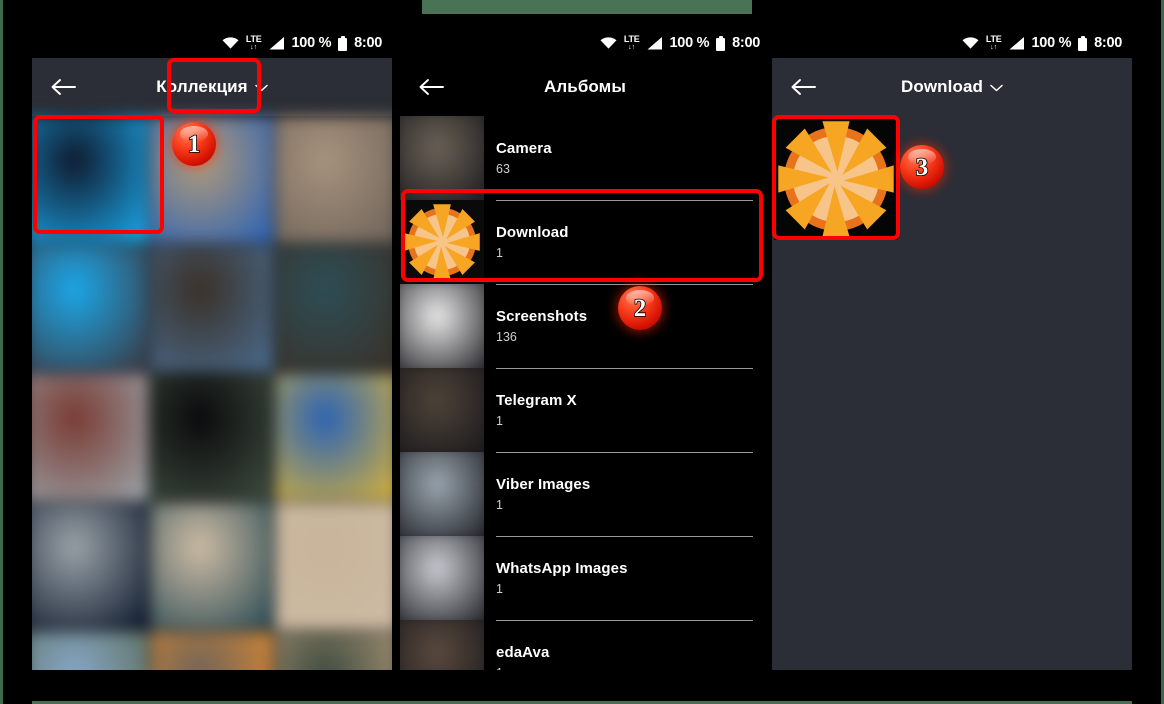  What do you see at coordinates (524, 148) in the screenshot?
I see `album-name: Camera` at bounding box center [524, 148].